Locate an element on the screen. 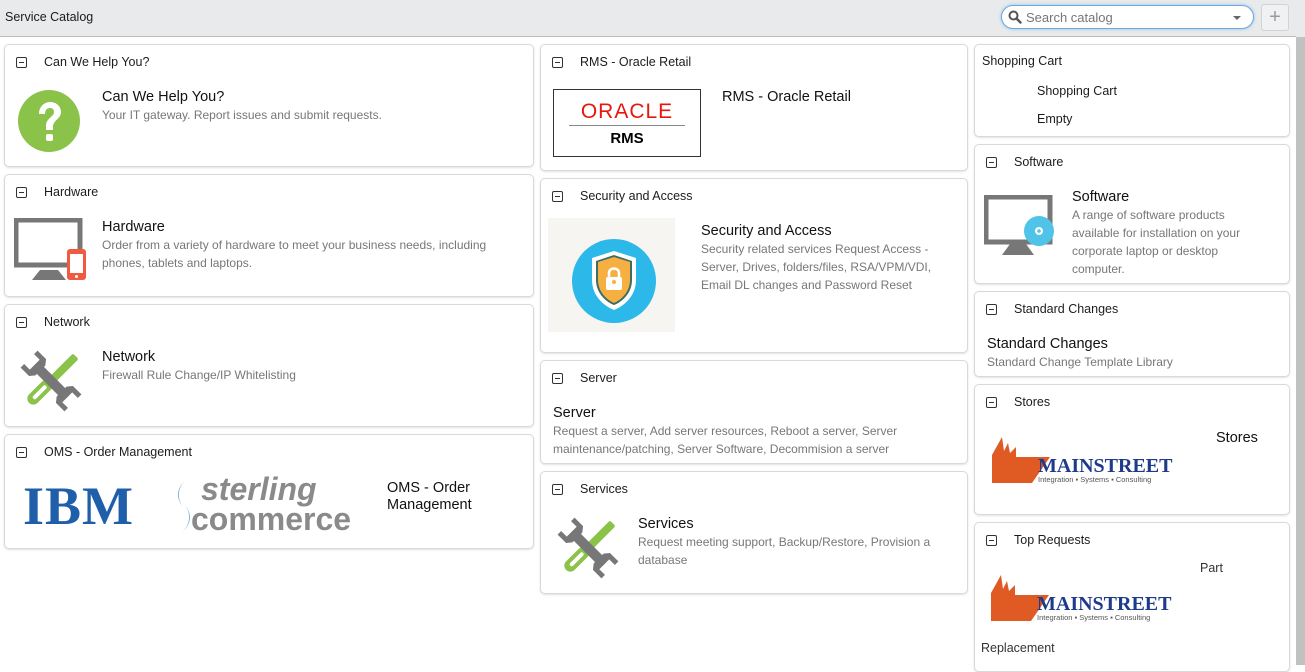 Image resolution: width=1305 pixels, height=672 pixels. search-icon is located at coordinates (1015, 17).